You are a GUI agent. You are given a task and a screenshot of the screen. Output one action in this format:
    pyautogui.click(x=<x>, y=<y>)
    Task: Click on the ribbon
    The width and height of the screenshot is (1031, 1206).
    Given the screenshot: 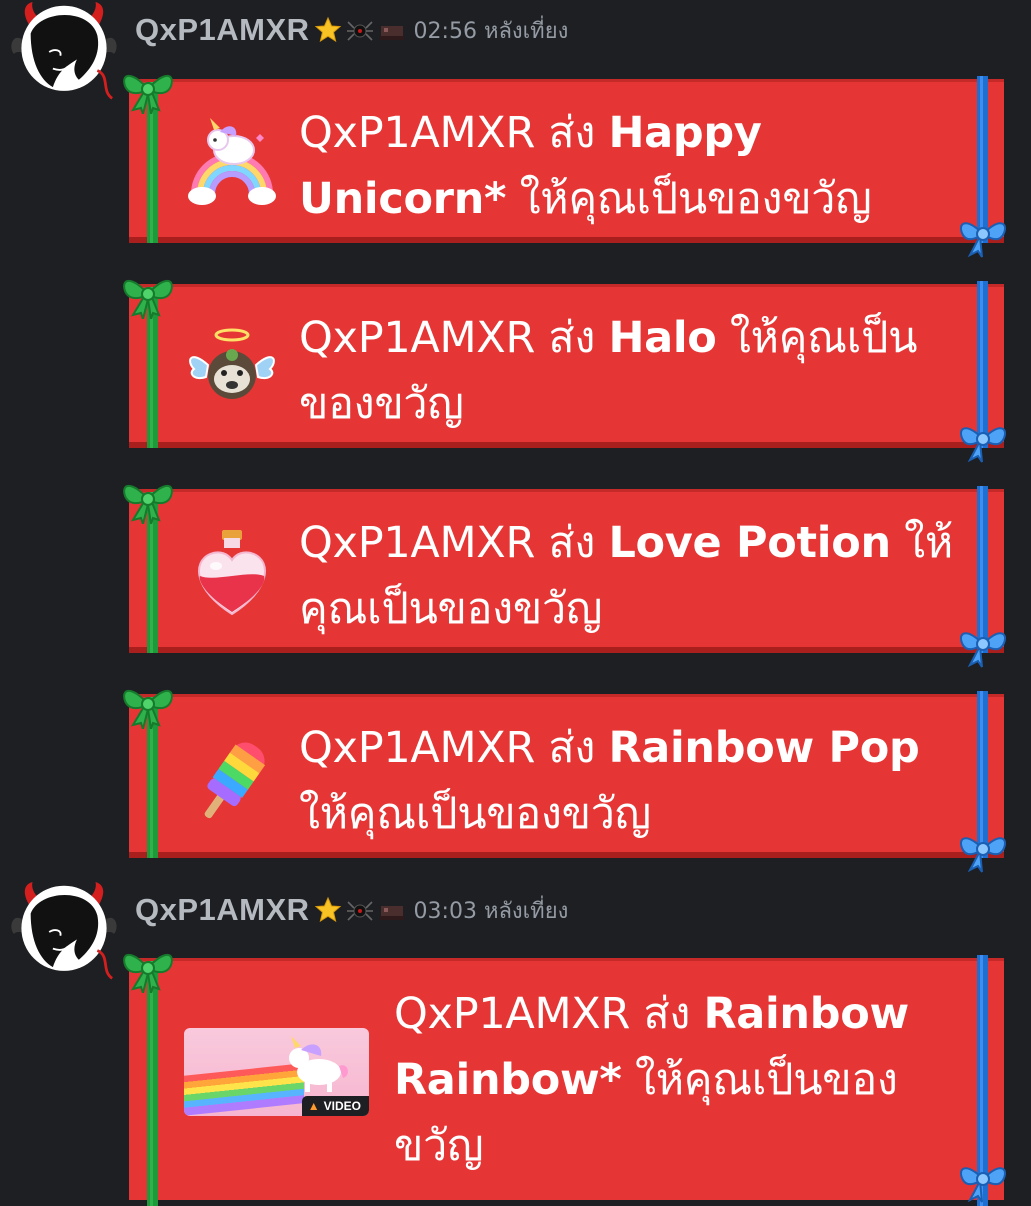 What is the action you would take?
    pyautogui.click(x=152, y=1083)
    